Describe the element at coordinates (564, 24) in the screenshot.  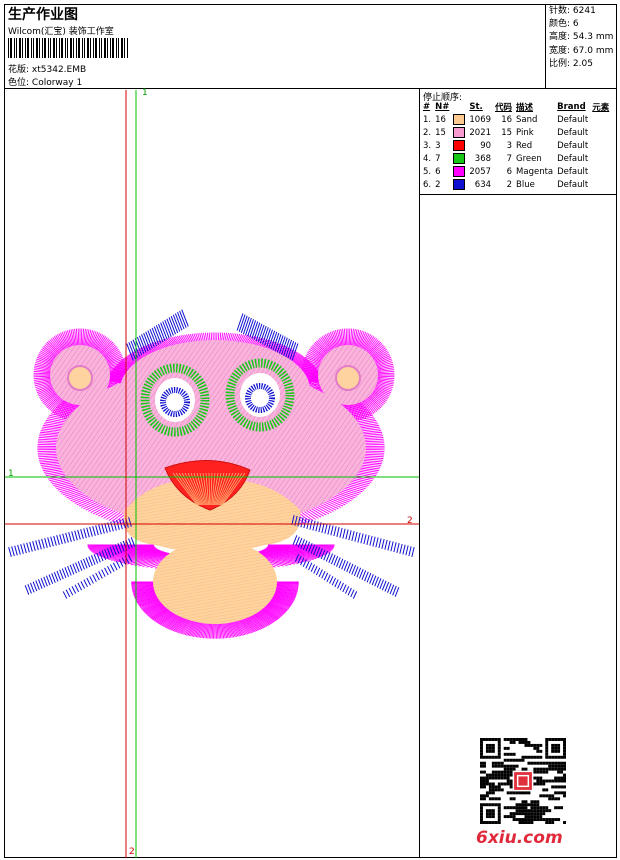
I see `spec-colors: 颜色: 6` at that location.